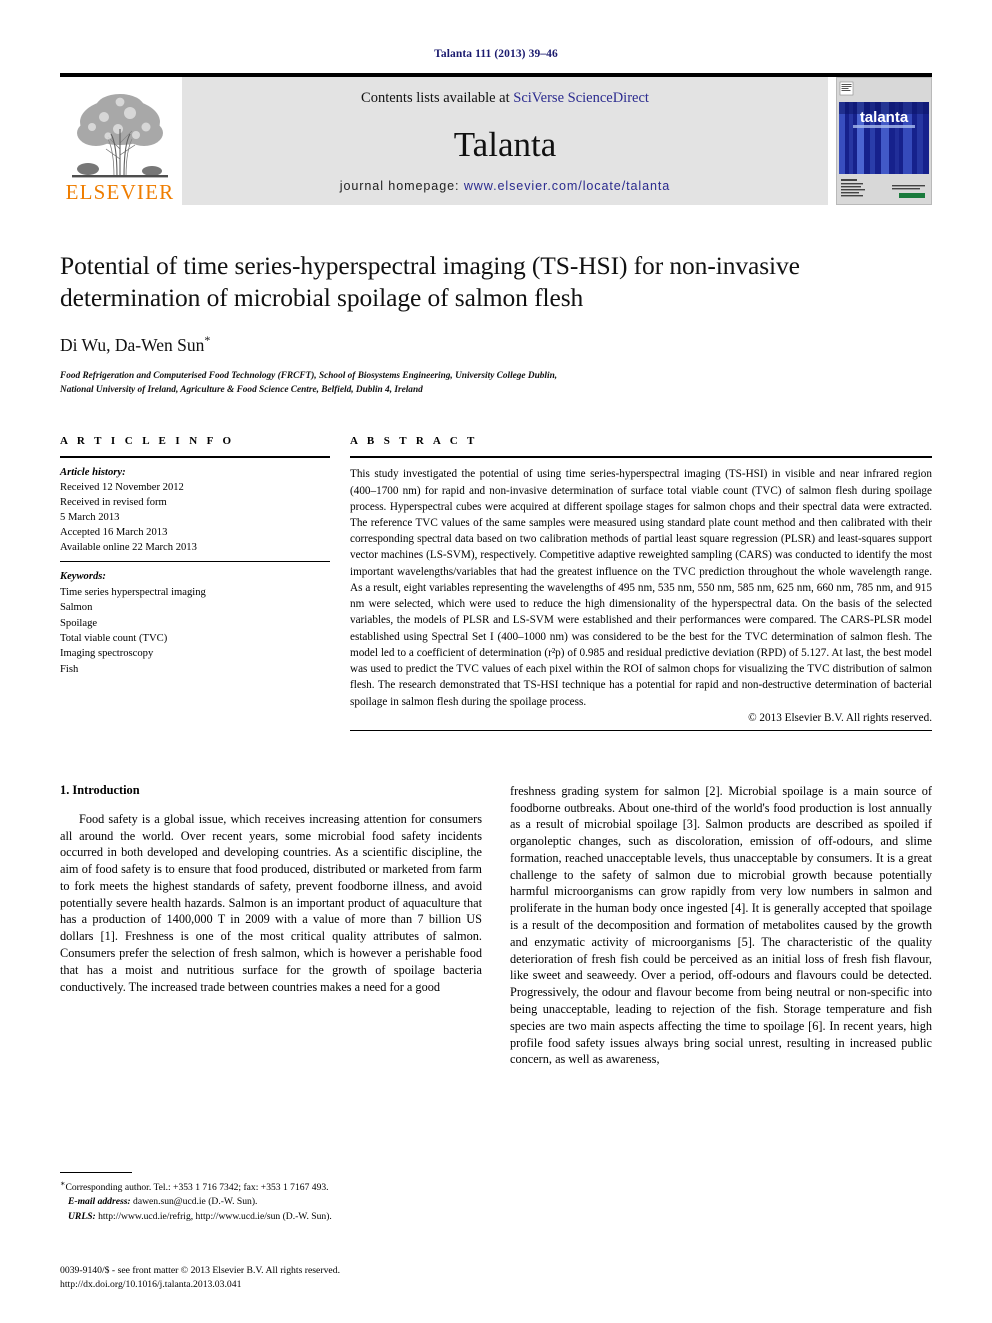 This screenshot has height=1323, width=992. Describe the element at coordinates (107, 654) in the screenshot. I see `keyword-item: Imaging spectroscopy` at that location.